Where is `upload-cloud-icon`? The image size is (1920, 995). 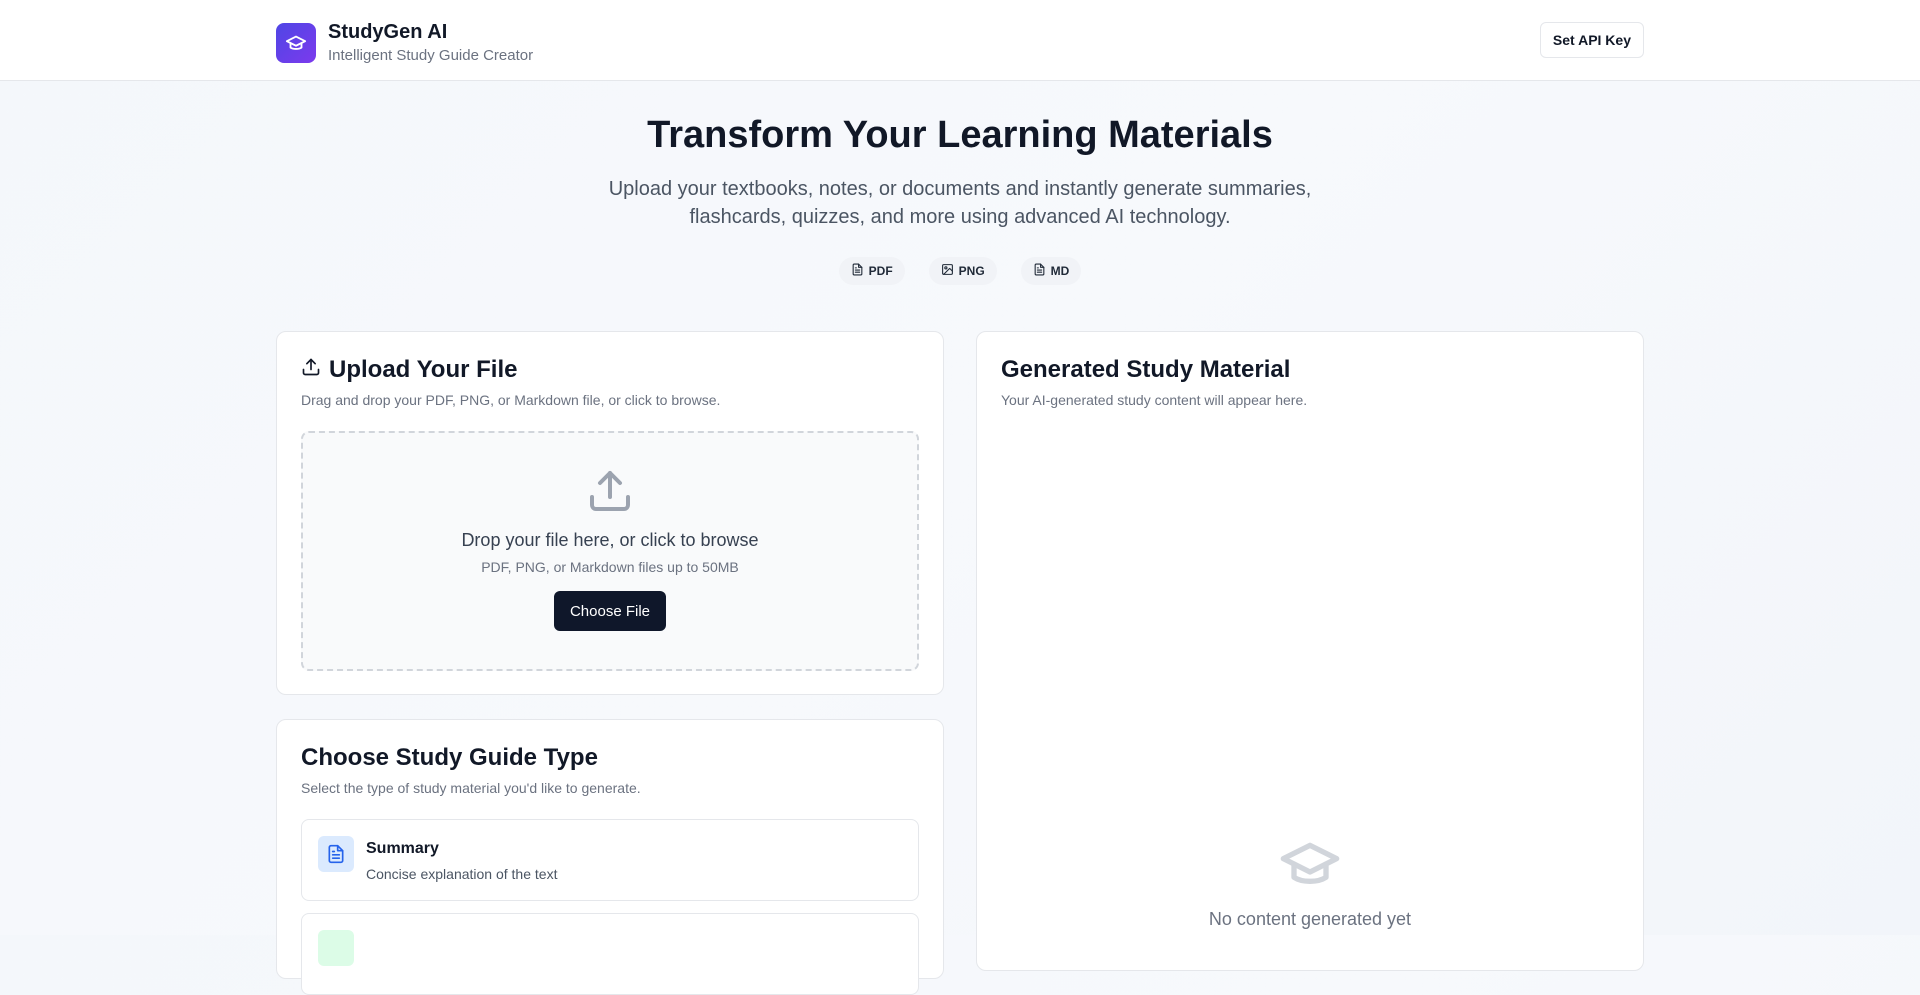 upload-cloud-icon is located at coordinates (610, 493).